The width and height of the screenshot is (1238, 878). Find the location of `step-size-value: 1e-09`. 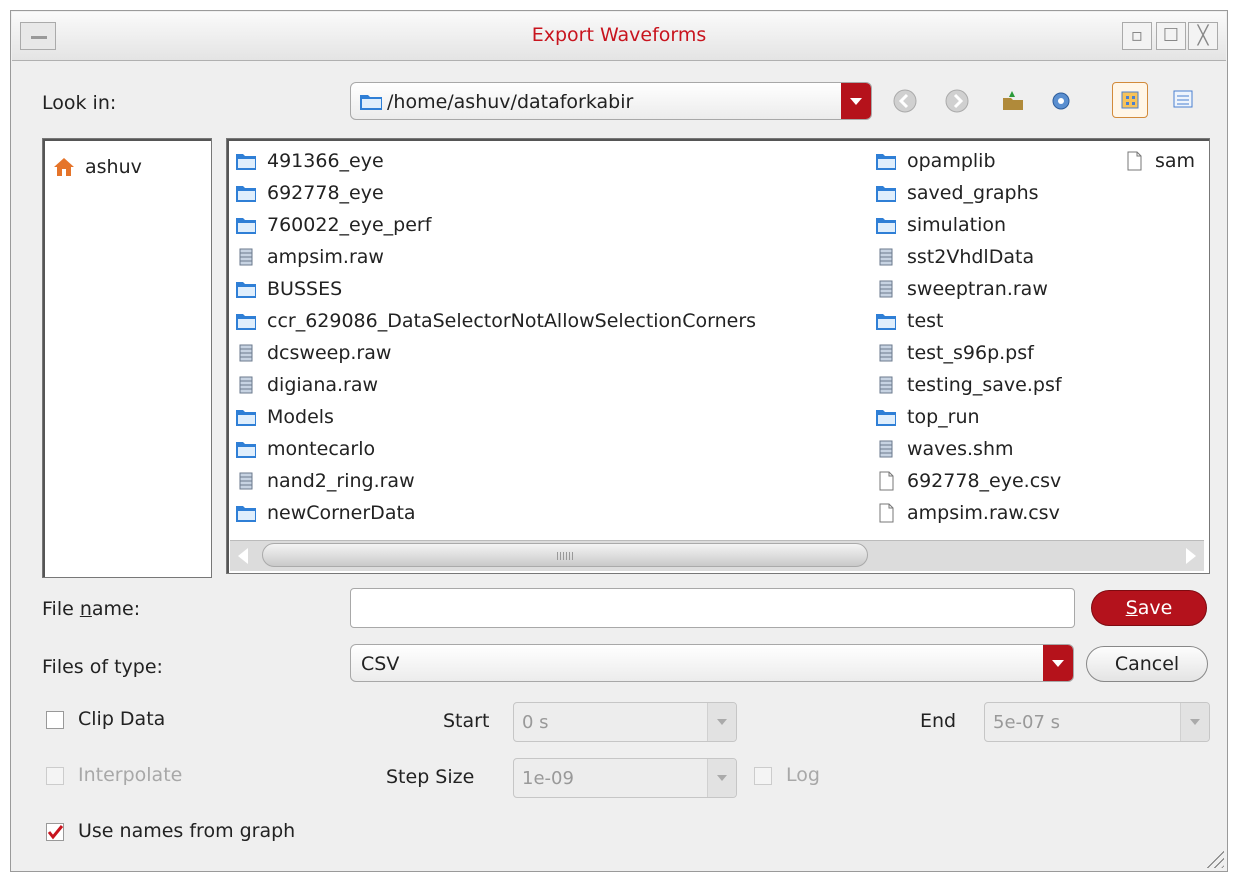

step-size-value: 1e-09 is located at coordinates (548, 778).